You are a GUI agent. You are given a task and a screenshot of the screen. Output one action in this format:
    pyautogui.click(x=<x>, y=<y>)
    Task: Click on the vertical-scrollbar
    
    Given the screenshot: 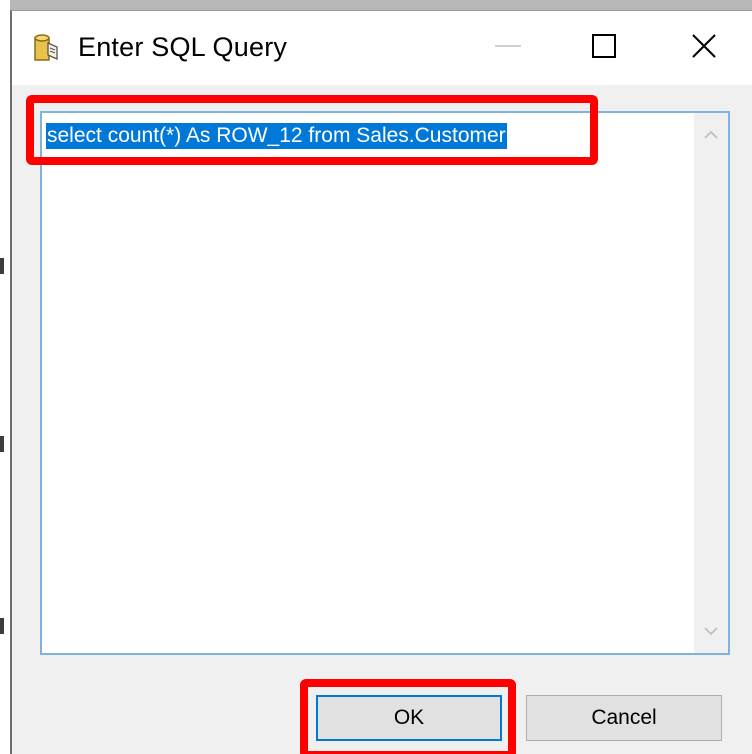 What is the action you would take?
    pyautogui.click(x=711, y=383)
    